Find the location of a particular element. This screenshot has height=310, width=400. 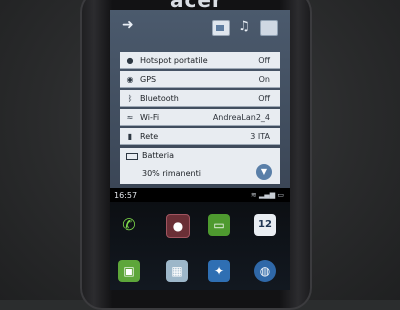

maps-app-icon: ▦ is located at coordinates (177, 271).